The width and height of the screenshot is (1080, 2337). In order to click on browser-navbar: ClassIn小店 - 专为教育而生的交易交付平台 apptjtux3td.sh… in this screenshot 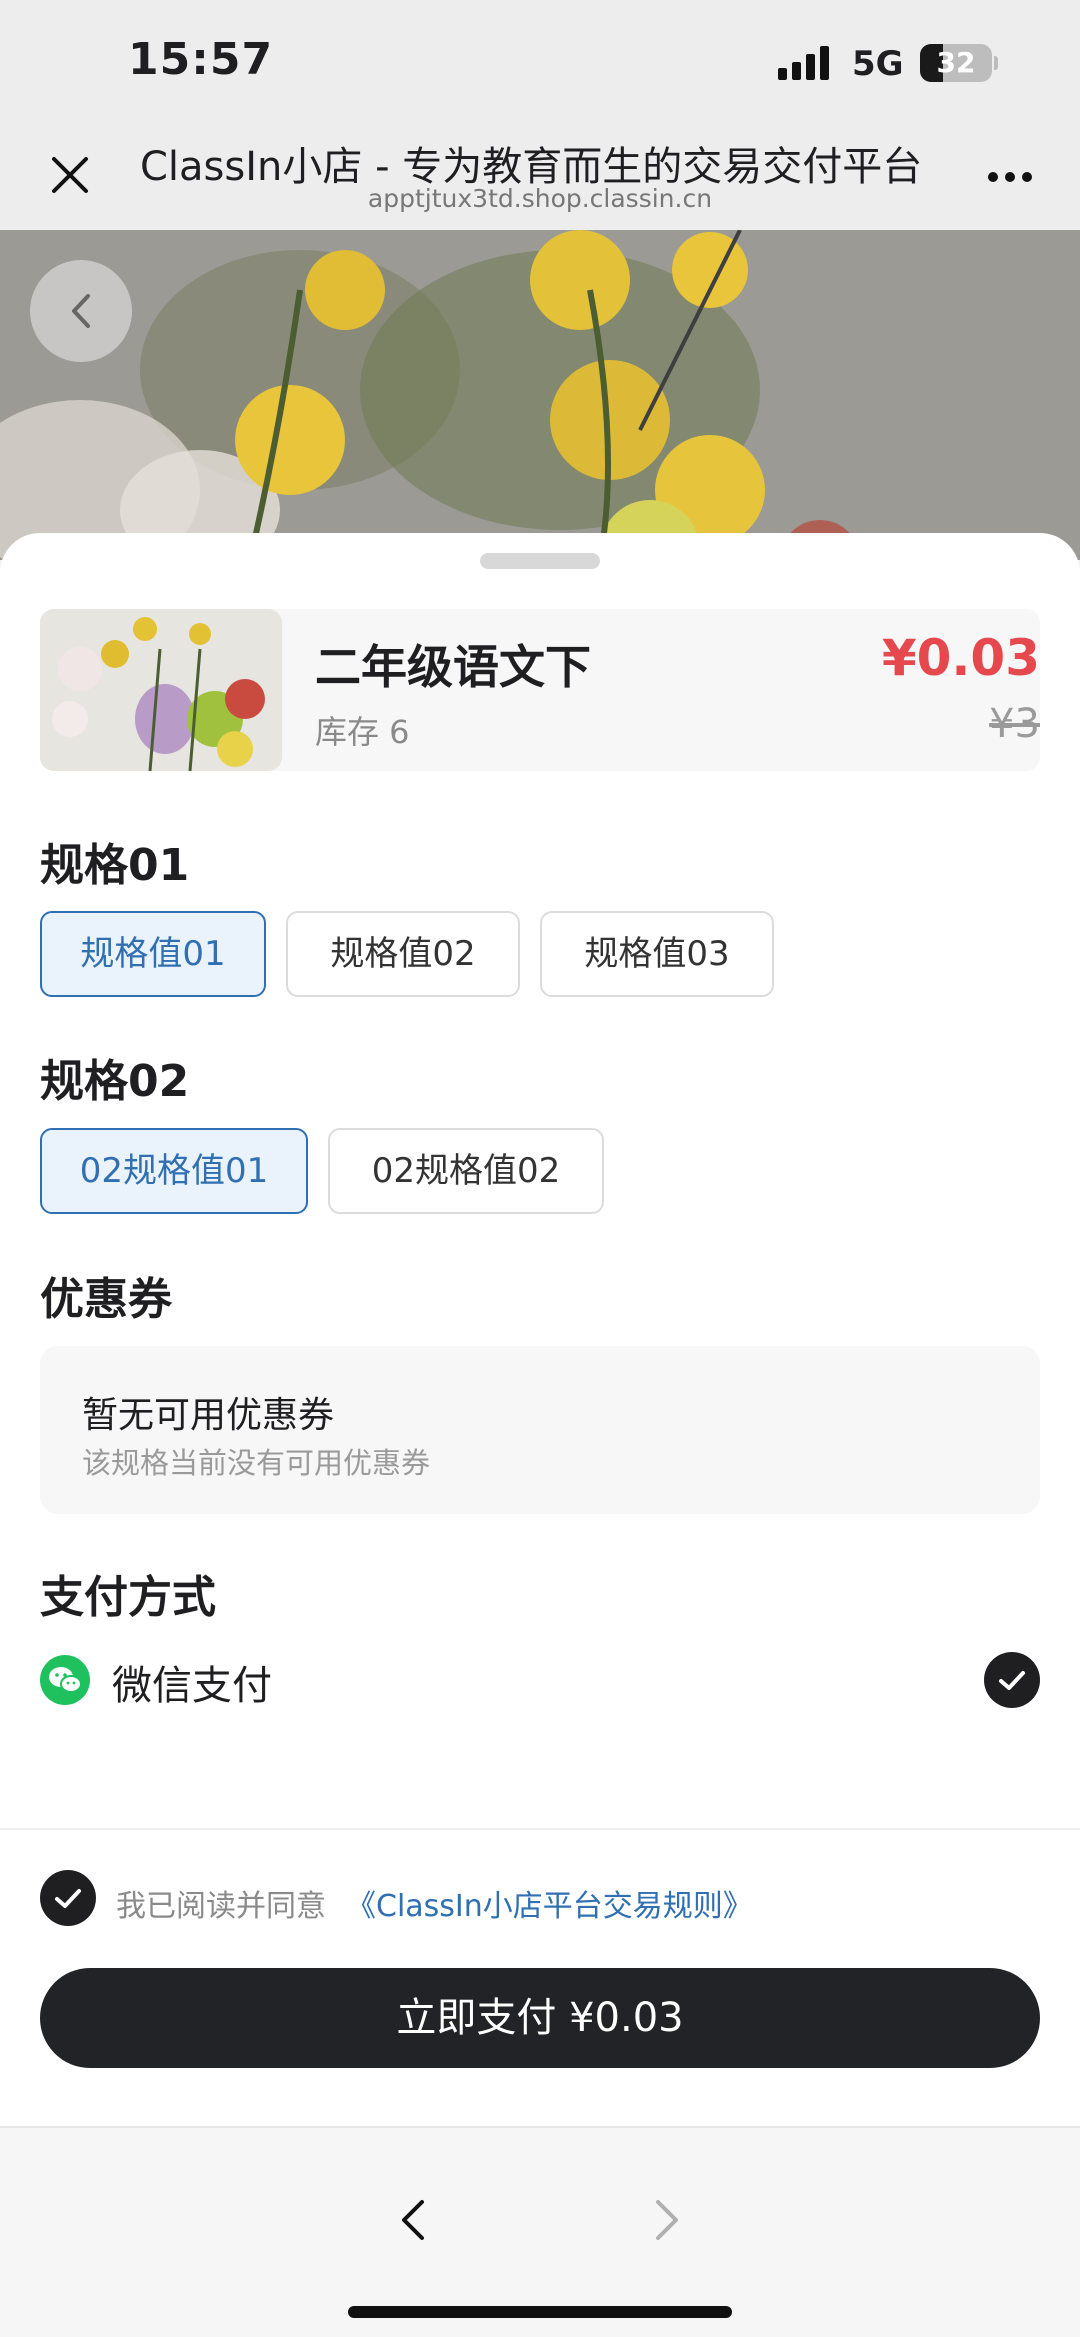, I will do `click(540, 175)`.